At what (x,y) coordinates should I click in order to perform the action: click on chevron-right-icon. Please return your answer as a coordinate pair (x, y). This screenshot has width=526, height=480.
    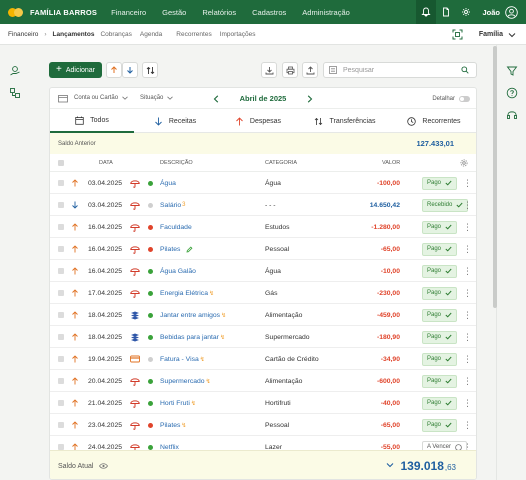
    Looking at the image, I should click on (310, 98).